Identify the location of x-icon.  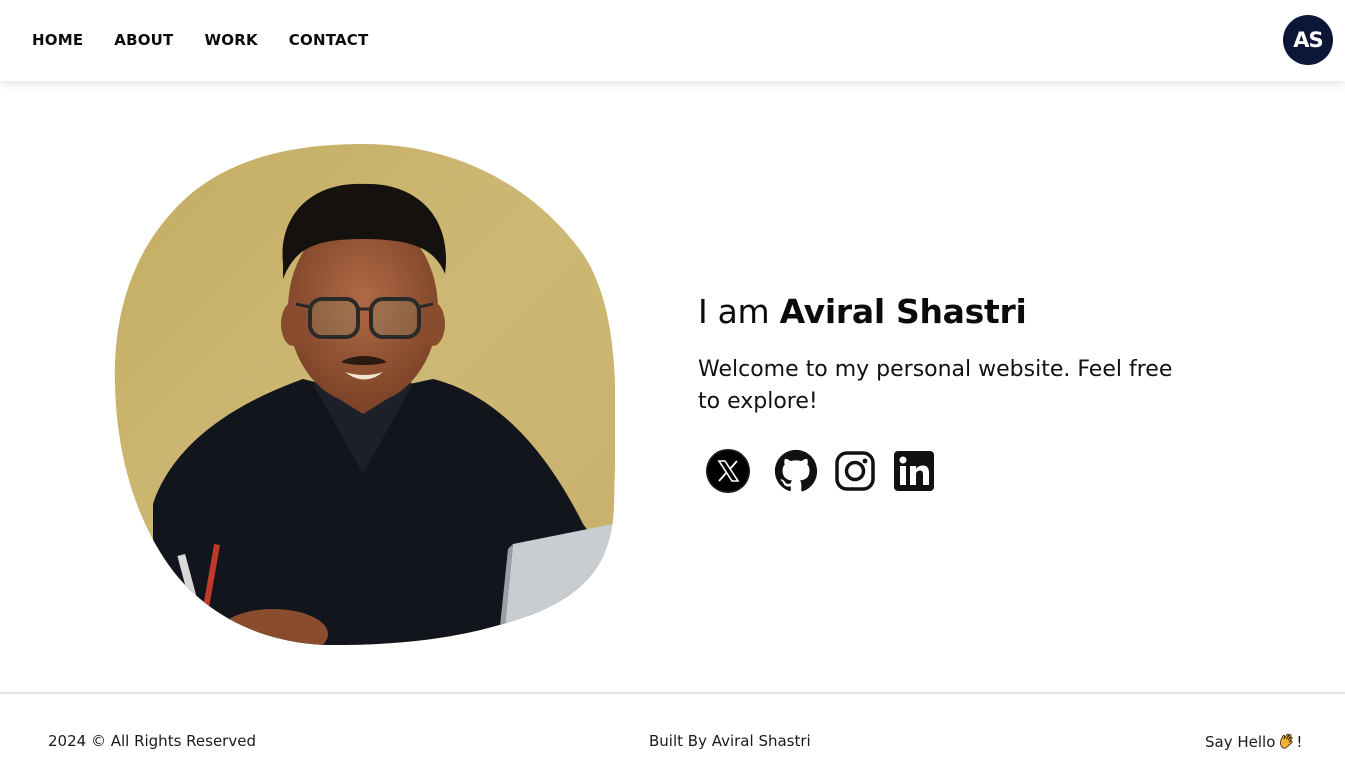
(728, 471).